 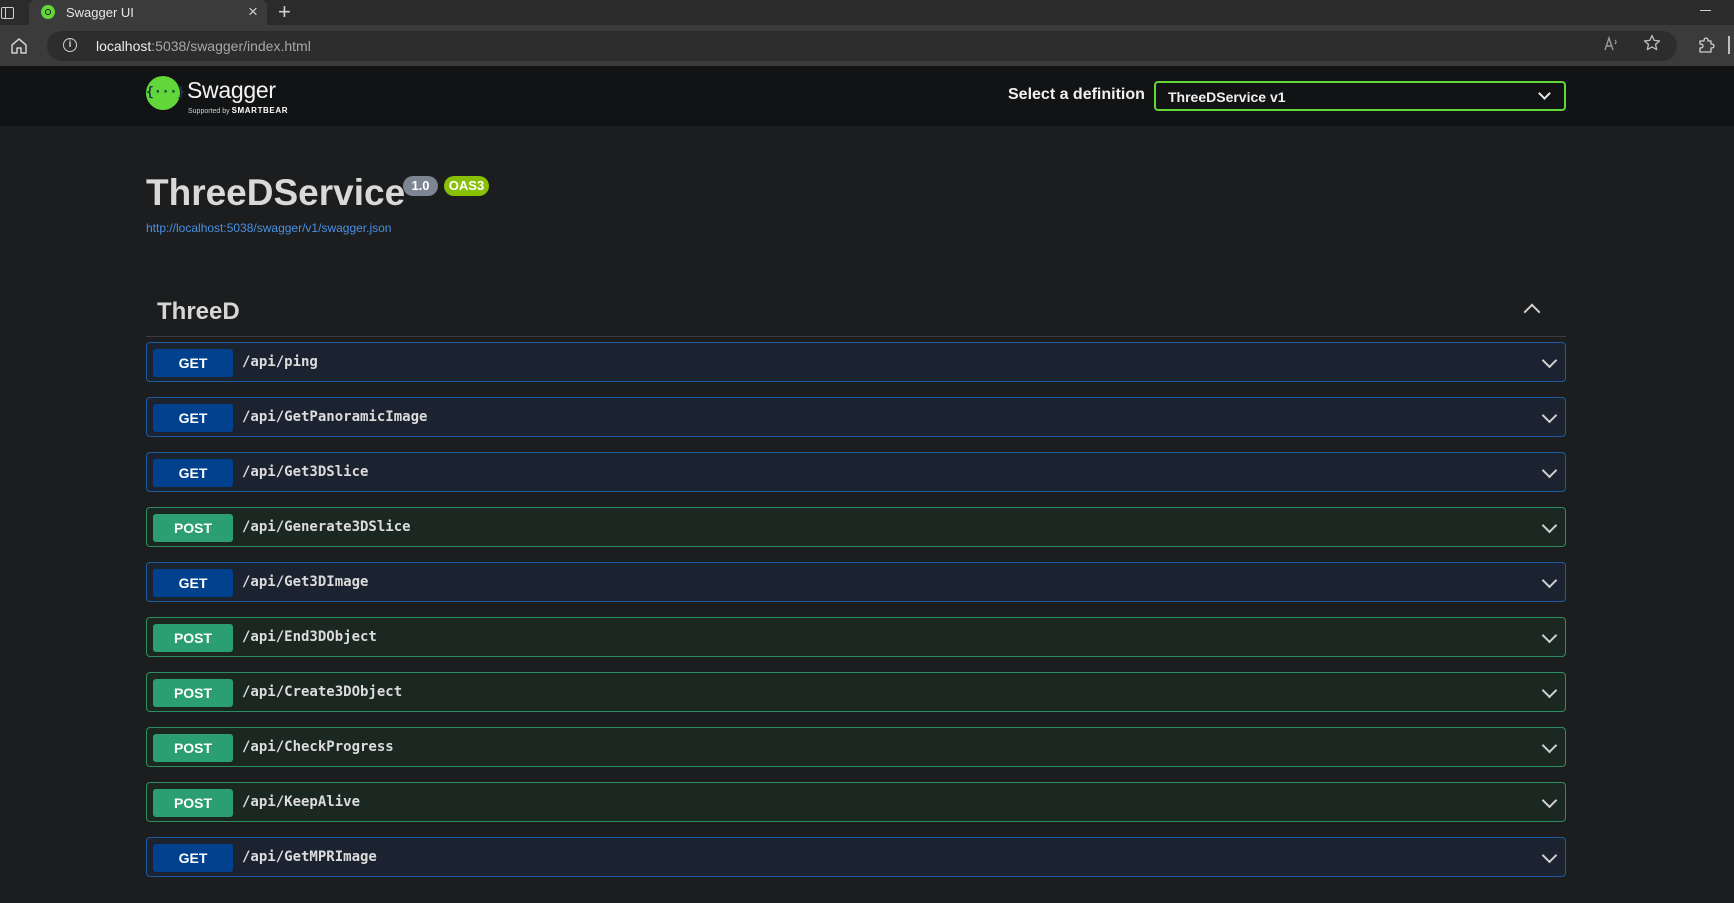 I want to click on tab-close-icon: ×, so click(x=253, y=12).